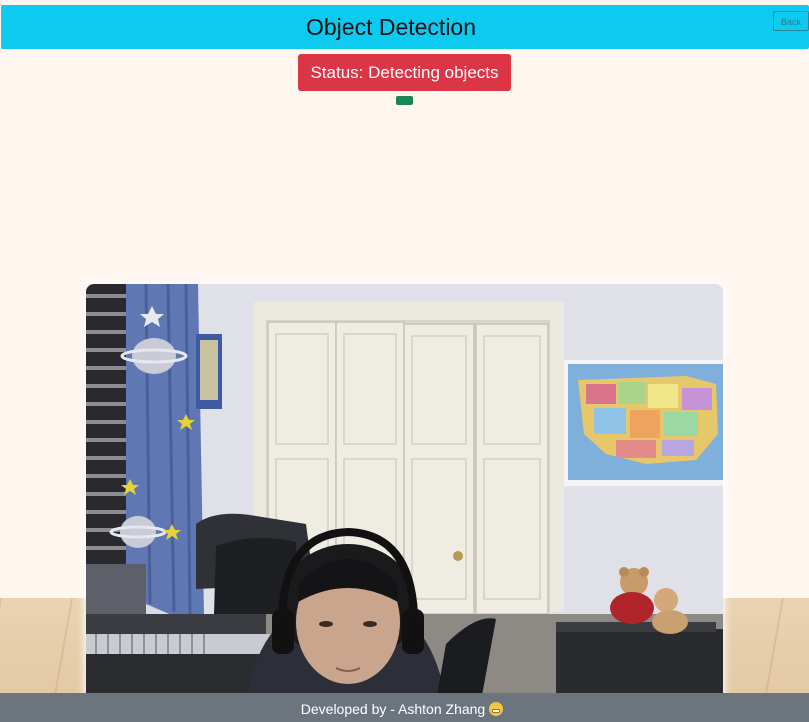 The image size is (809, 722). Describe the element at coordinates (404, 100) in the screenshot. I see `detection-indicator` at that location.